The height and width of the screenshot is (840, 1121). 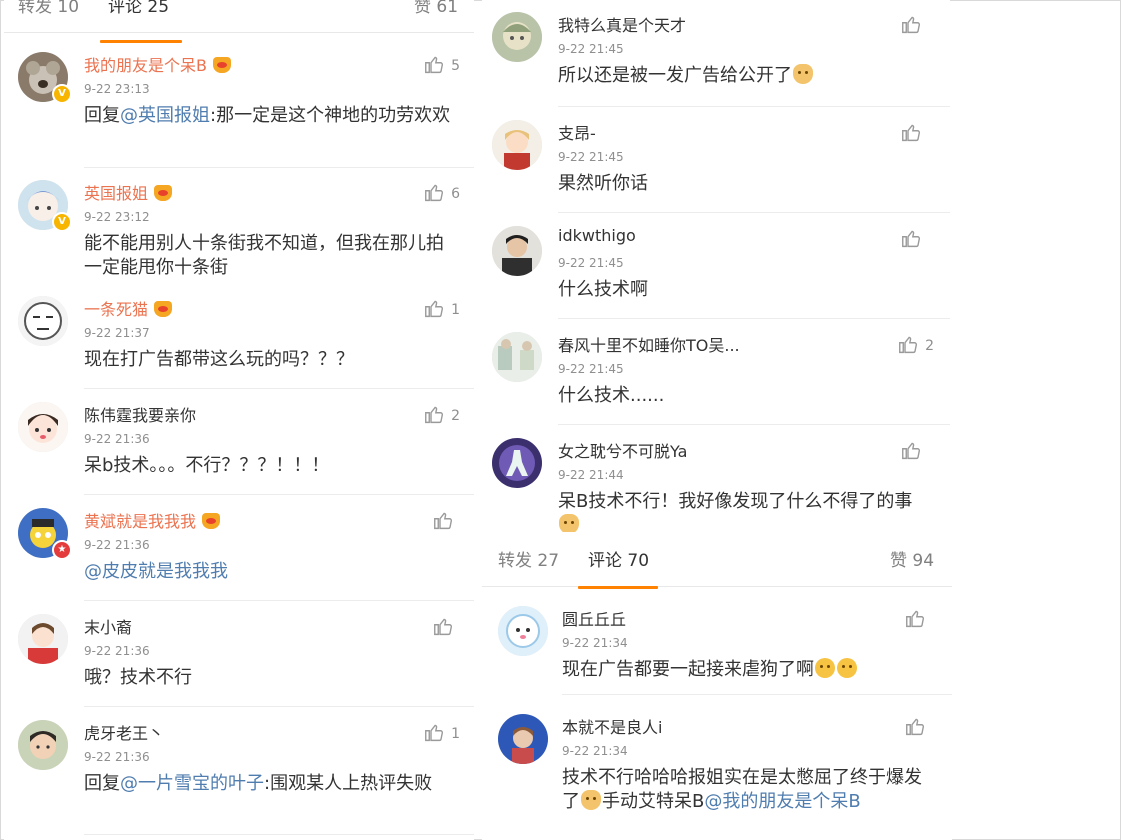 What do you see at coordinates (442, 65) in the screenshot?
I see `like-button: 5` at bounding box center [442, 65].